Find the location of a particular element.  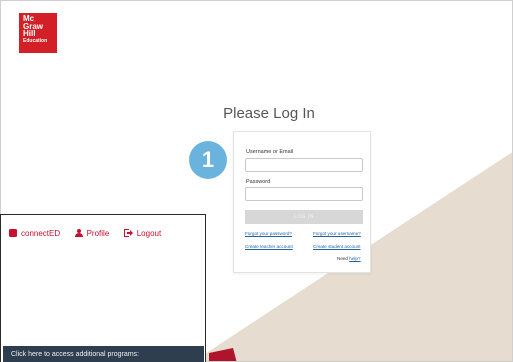

login-title: Please Log In is located at coordinates (269, 113).